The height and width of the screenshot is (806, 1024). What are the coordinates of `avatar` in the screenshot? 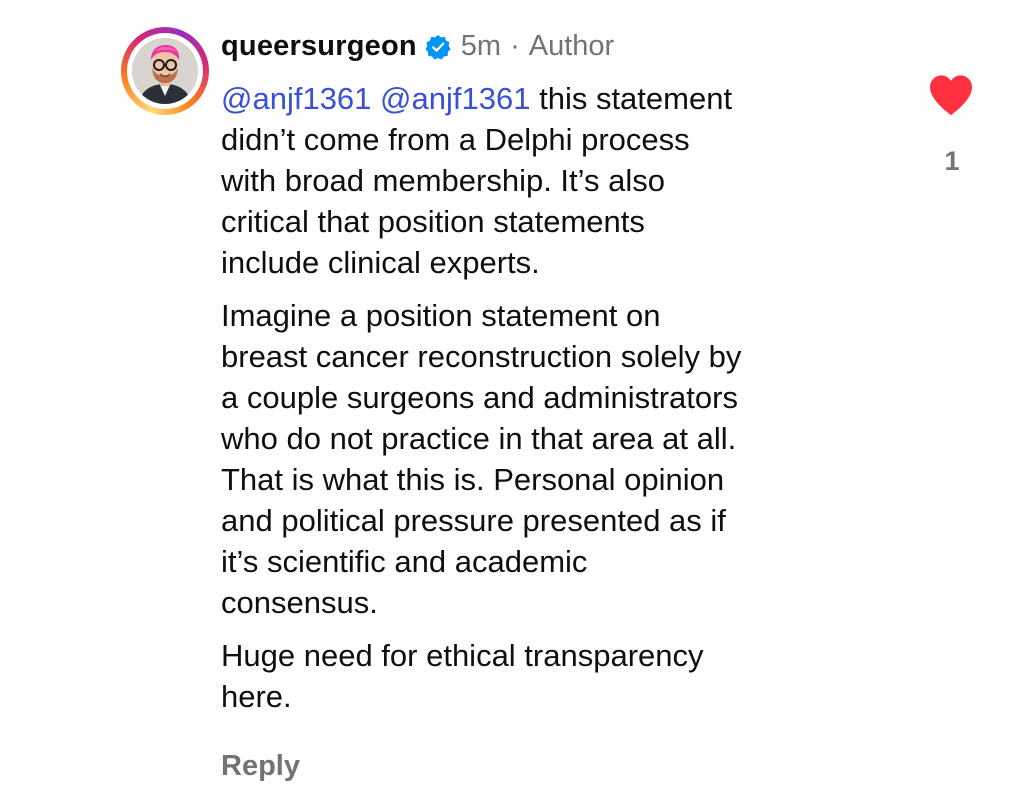 It's located at (165, 71).